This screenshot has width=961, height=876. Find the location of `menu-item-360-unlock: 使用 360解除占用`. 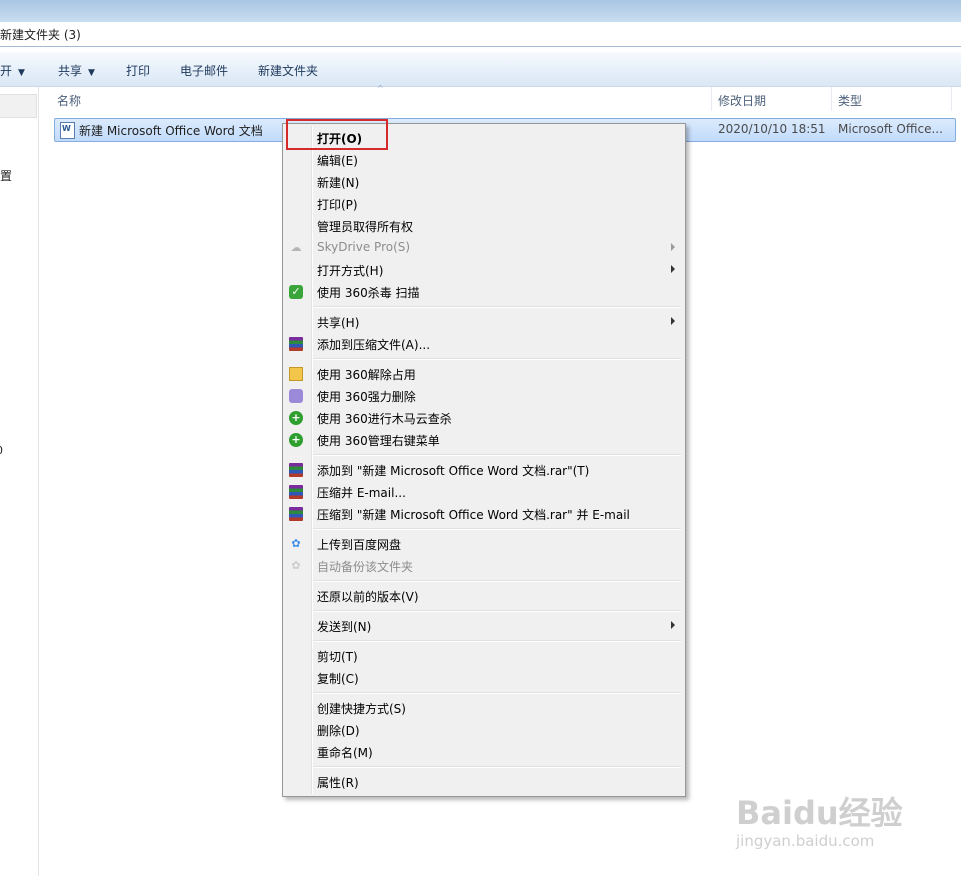

menu-item-360-unlock: 使用 360解除占用 is located at coordinates (484, 374).